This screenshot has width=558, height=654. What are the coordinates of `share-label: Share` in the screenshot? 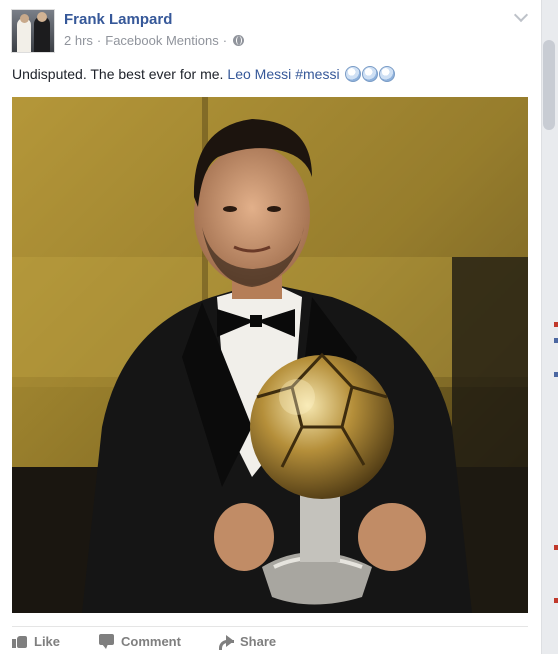 It's located at (258, 641).